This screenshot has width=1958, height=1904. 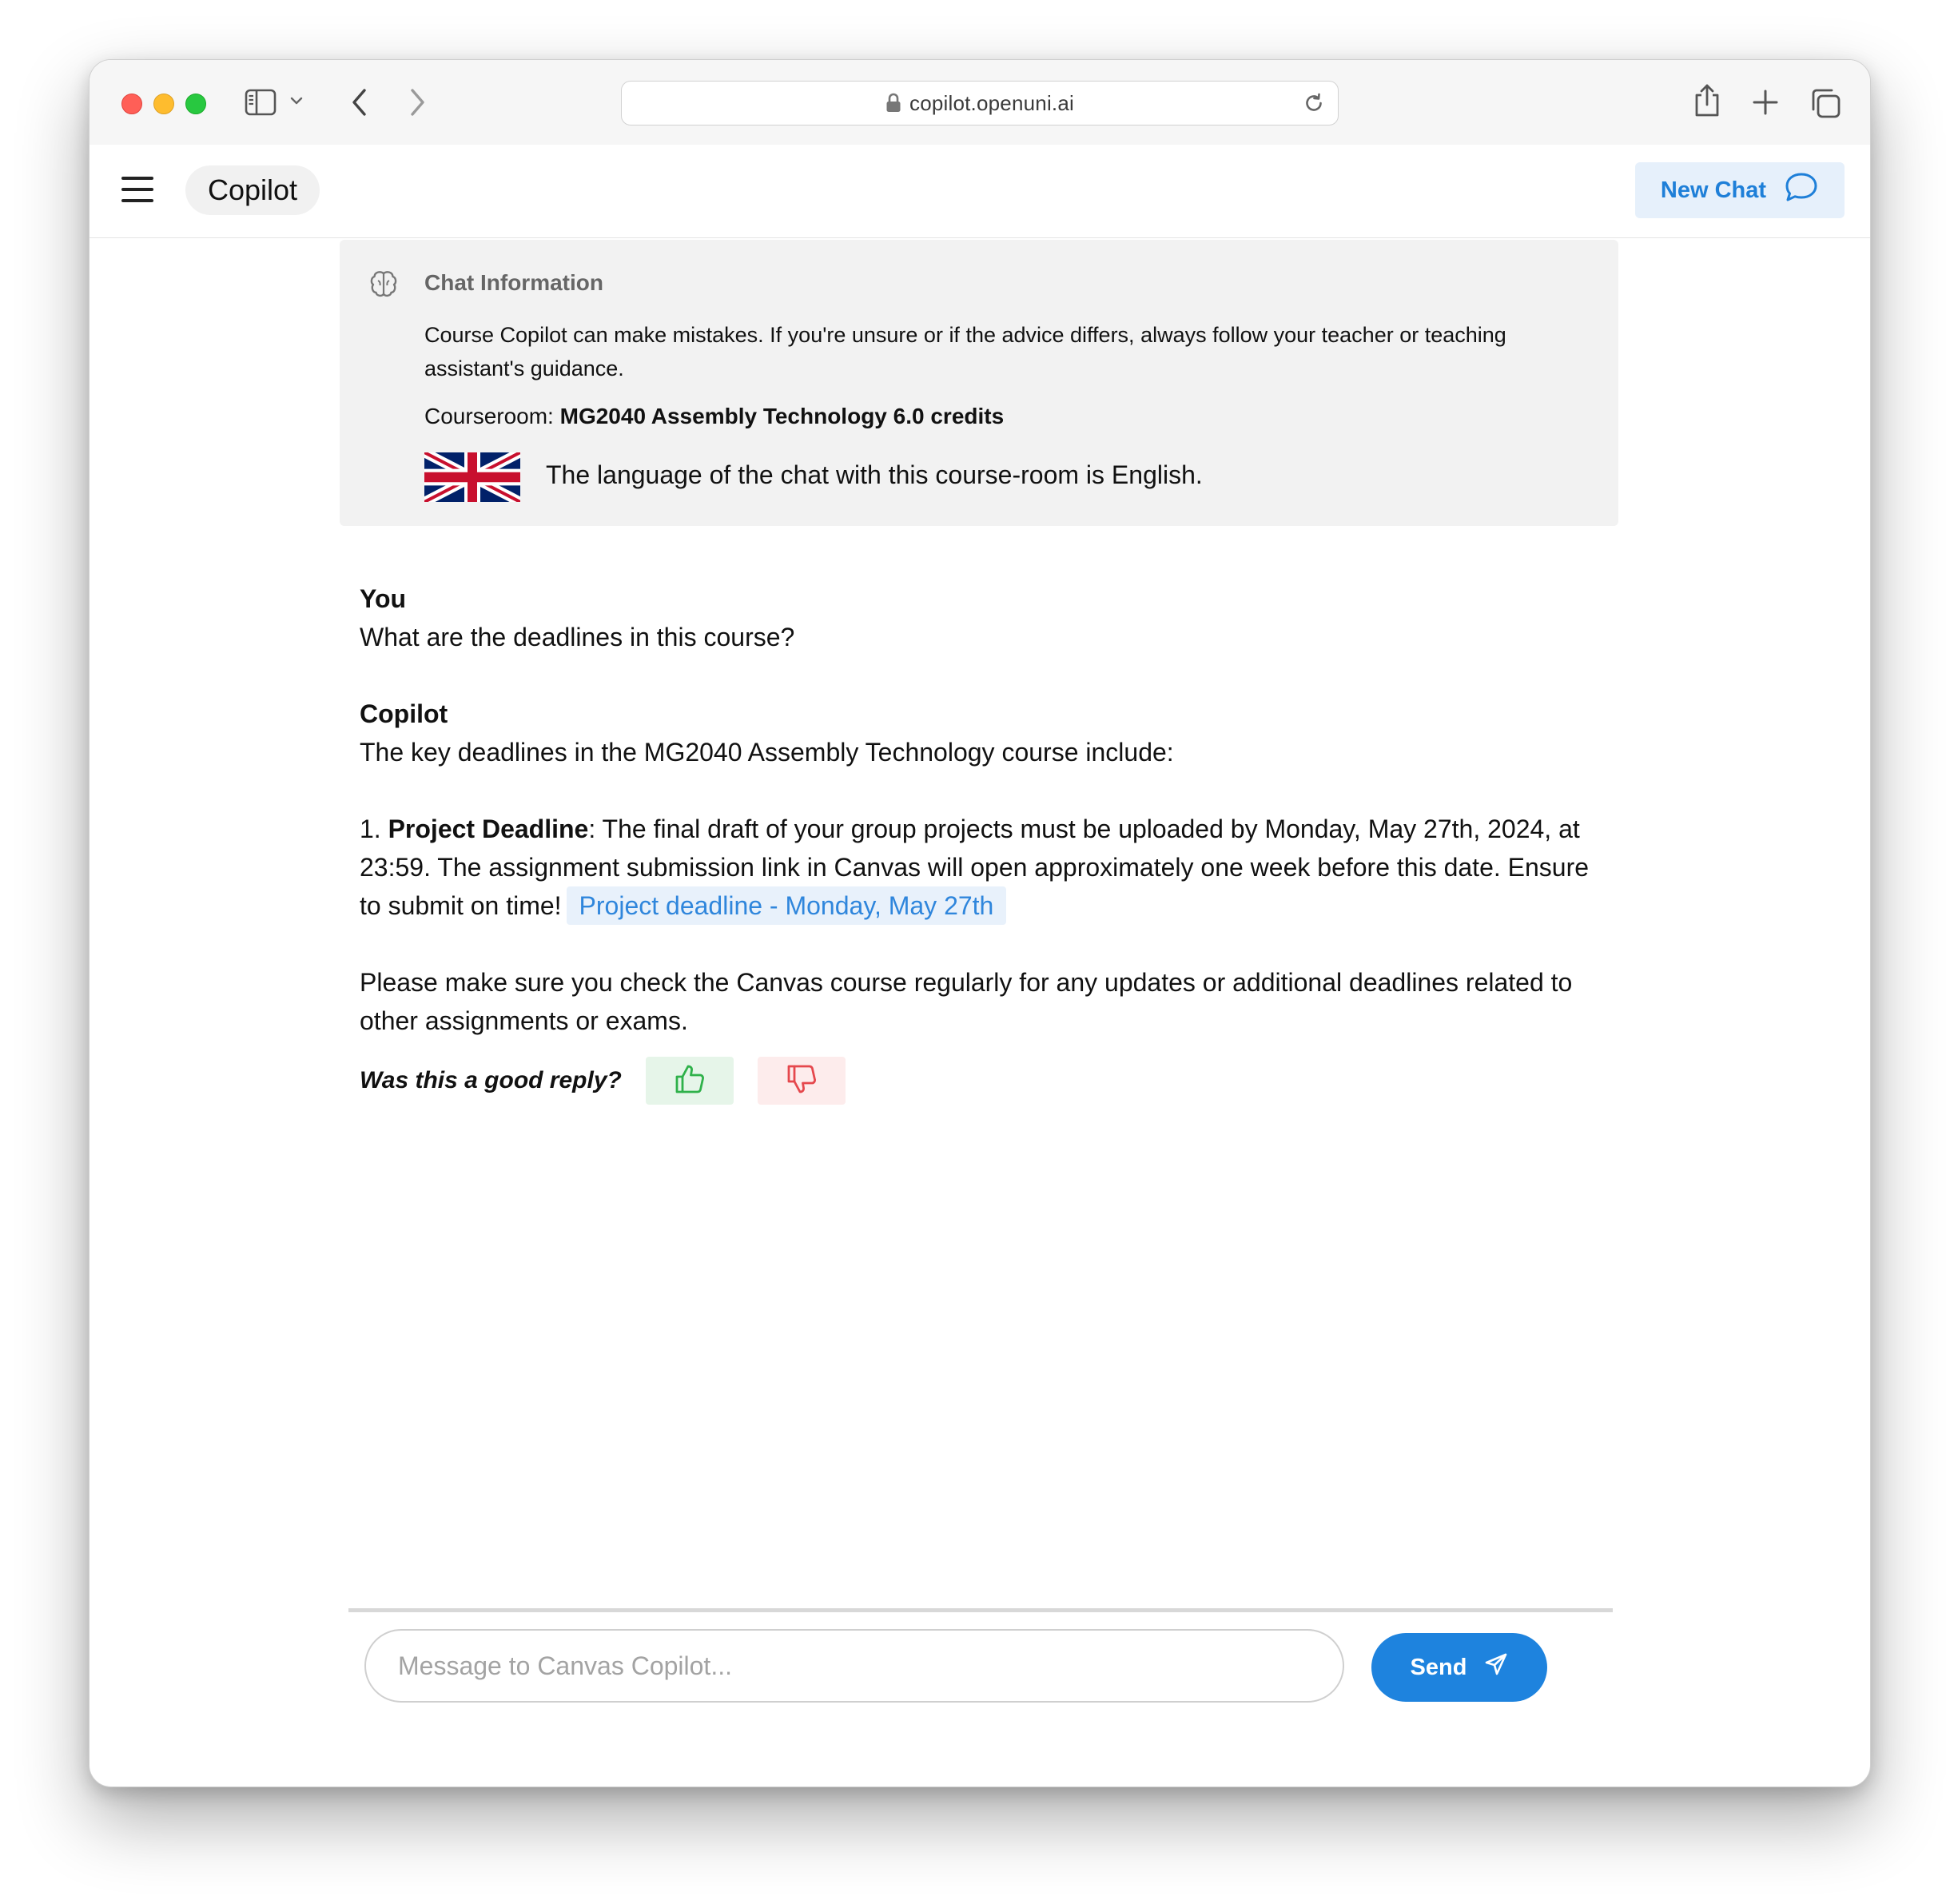 I want to click on item-number: 1., so click(x=370, y=829).